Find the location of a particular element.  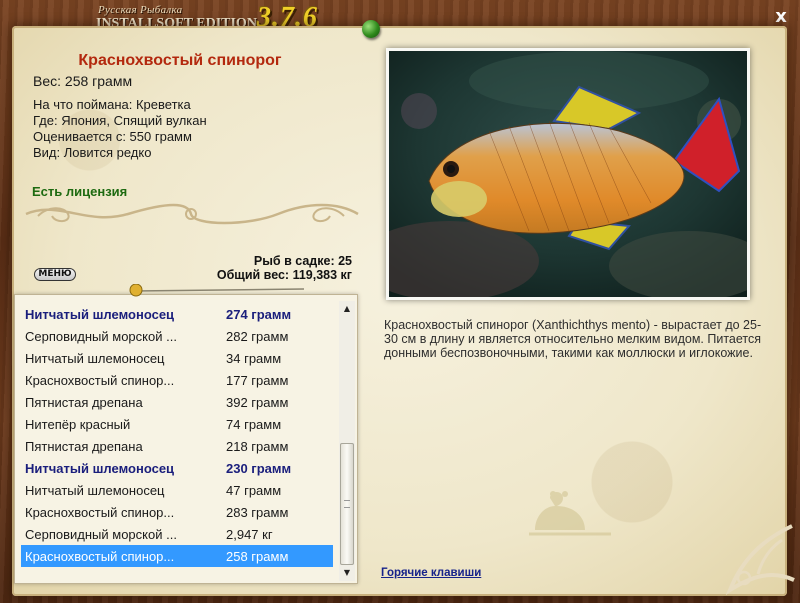

catch-list-row: Серповидный морской ... 2,947 кг is located at coordinates (177, 534).